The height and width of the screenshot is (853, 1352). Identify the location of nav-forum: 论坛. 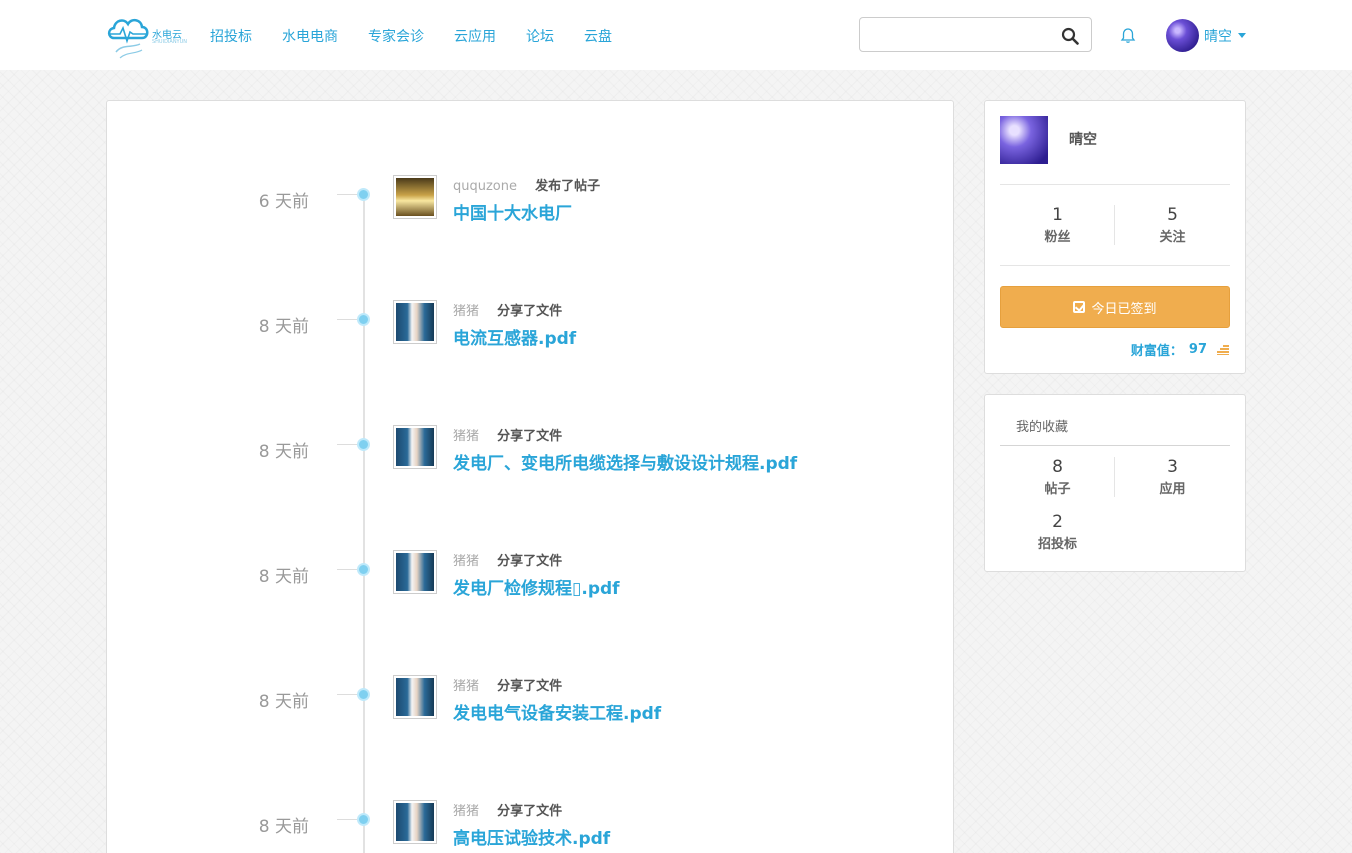
(540, 36).